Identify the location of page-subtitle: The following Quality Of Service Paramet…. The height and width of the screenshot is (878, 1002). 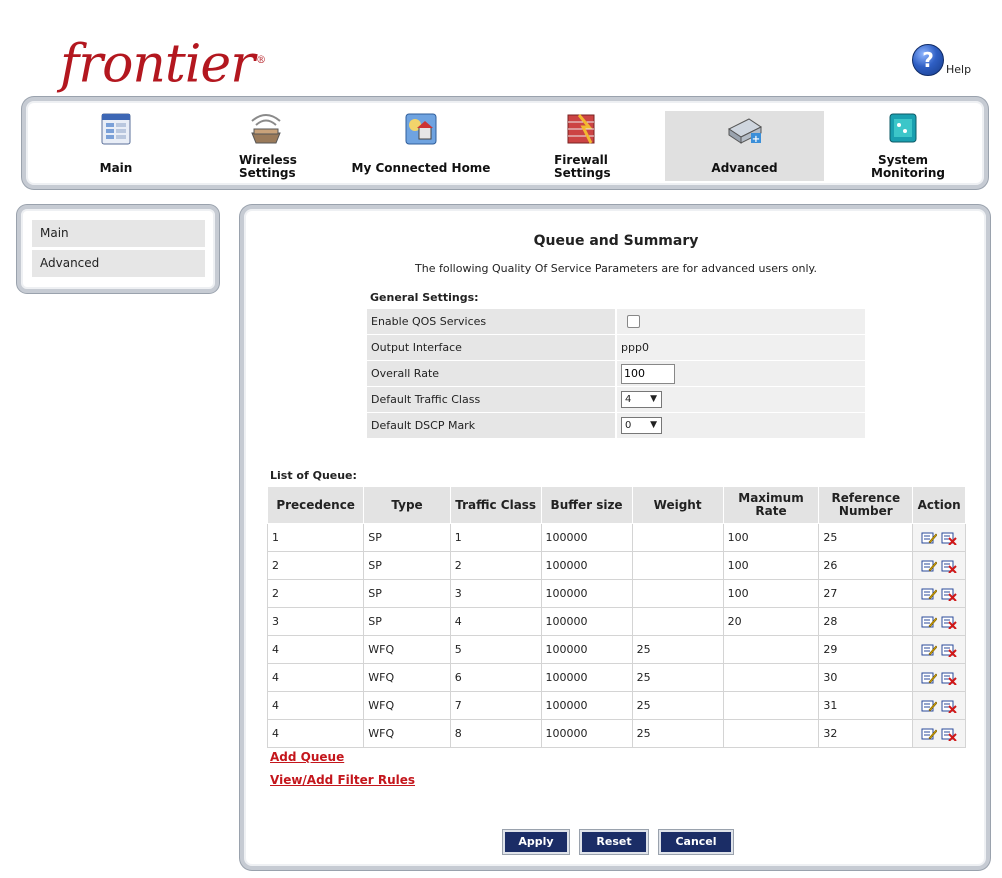
(616, 268).